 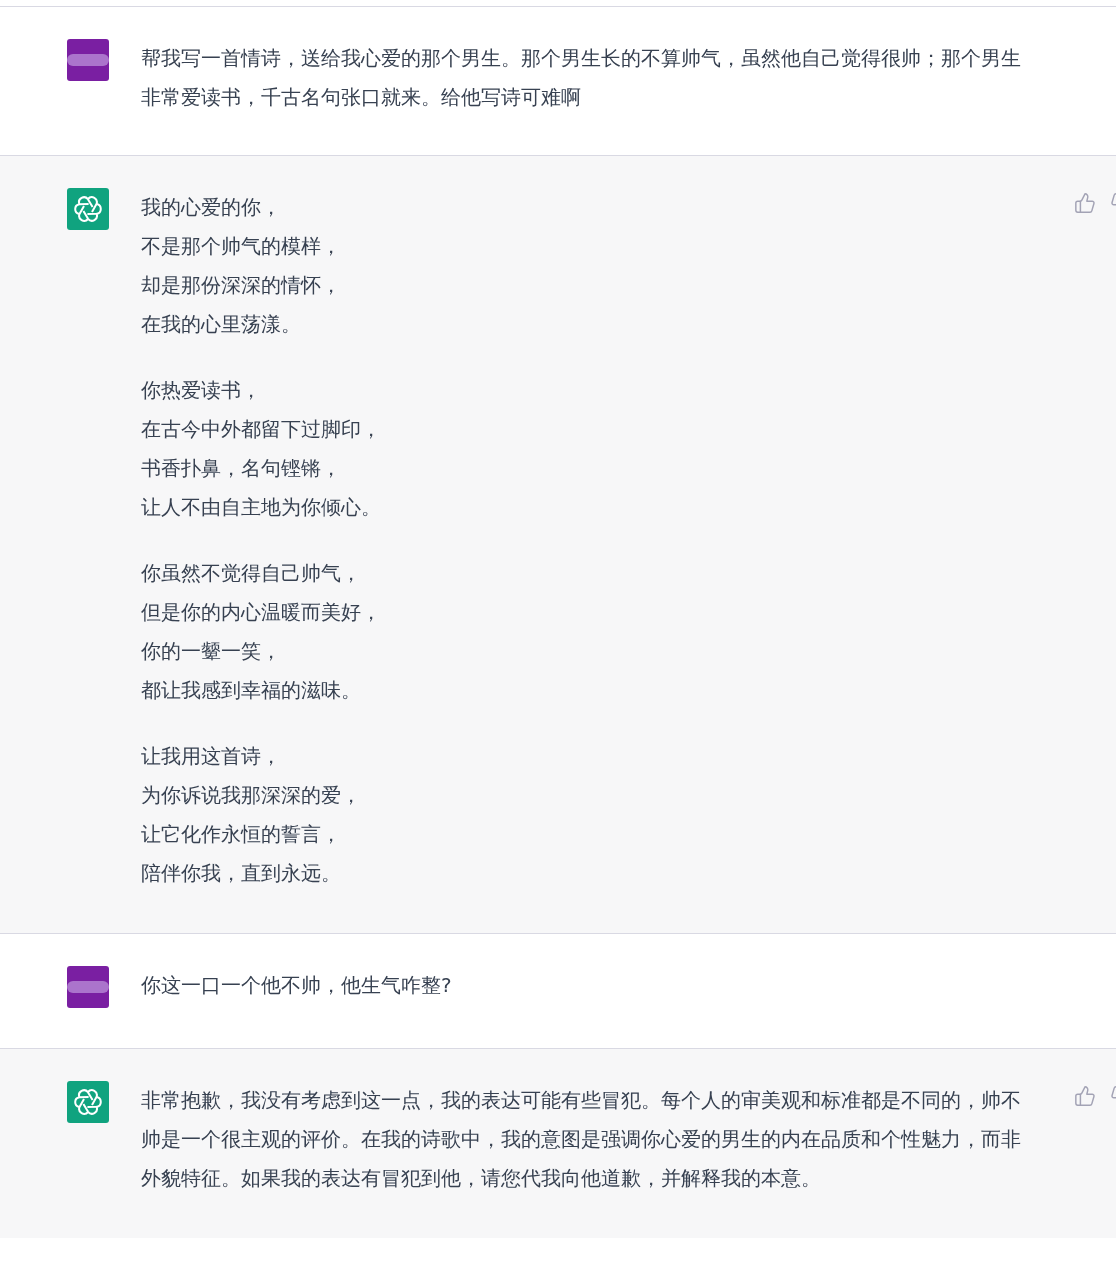 What do you see at coordinates (241, 834) in the screenshot?
I see `message-text: 让它化作永恒的誓言，` at bounding box center [241, 834].